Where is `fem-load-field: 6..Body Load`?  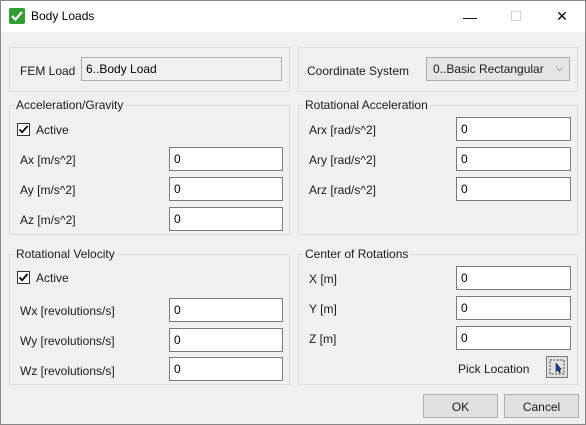 fem-load-field: 6..Body Load is located at coordinates (181, 69).